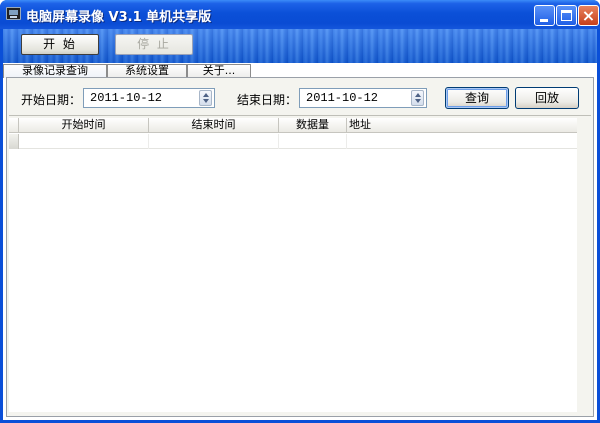 This screenshot has height=423, width=600. Describe the element at coordinates (14, 141) in the screenshot. I see `row-selector` at that location.